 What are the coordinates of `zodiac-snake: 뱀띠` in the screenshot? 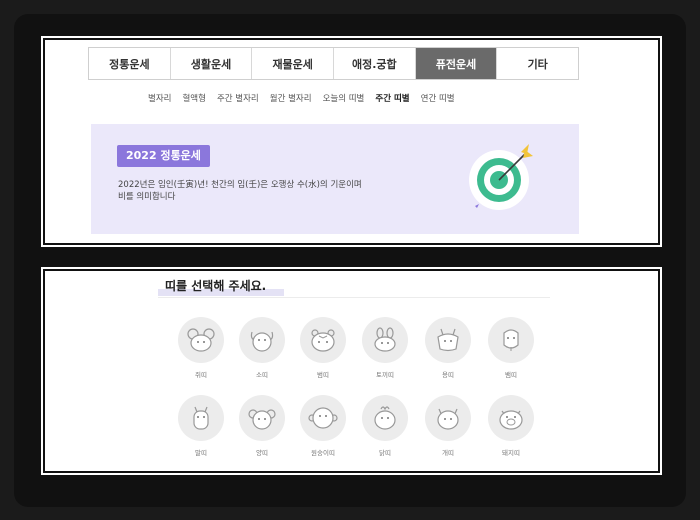 It's located at (511, 348).